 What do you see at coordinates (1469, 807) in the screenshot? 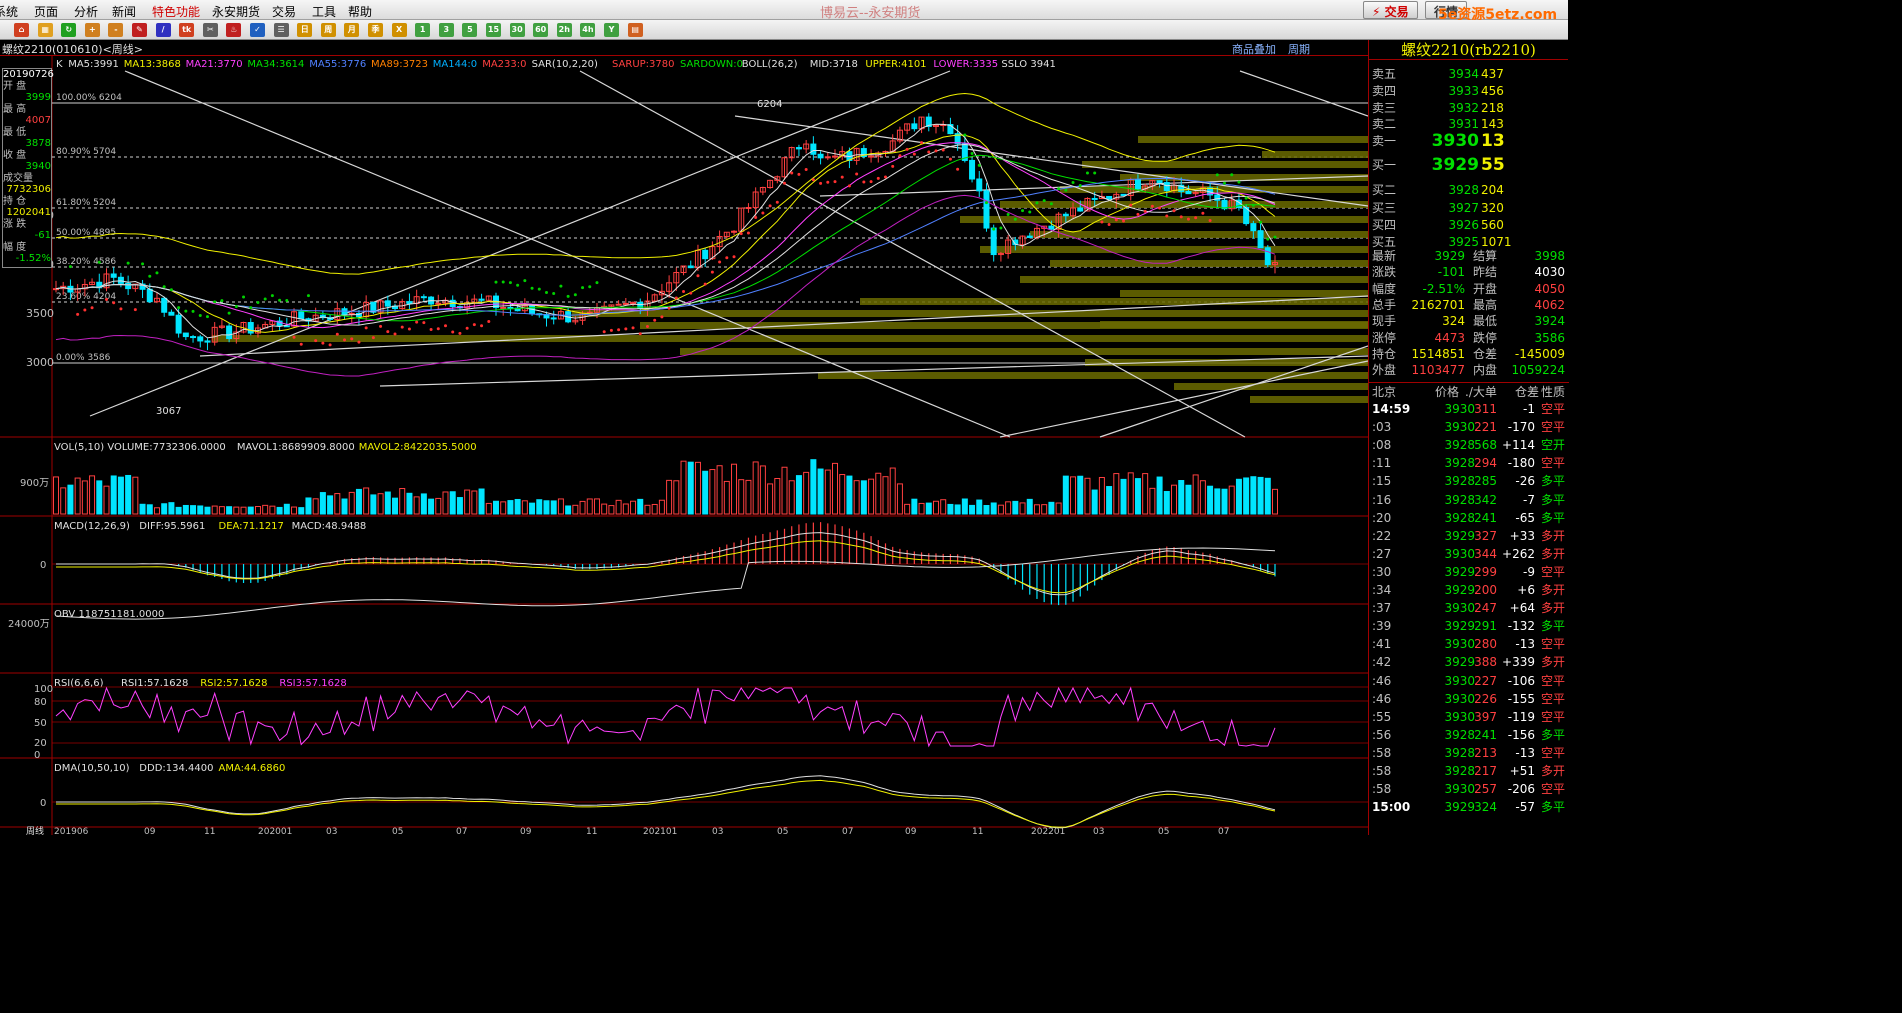
I see `tick-row: 15:00 3929 324 -57 多平` at bounding box center [1469, 807].